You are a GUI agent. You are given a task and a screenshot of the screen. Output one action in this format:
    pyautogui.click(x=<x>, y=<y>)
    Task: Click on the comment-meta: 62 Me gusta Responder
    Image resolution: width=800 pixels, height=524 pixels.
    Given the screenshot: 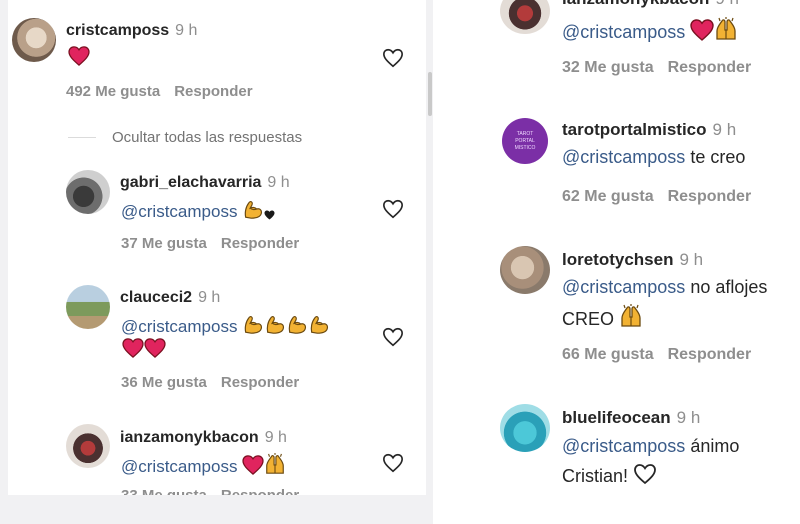 What is the action you would take?
    pyautogui.click(x=656, y=197)
    